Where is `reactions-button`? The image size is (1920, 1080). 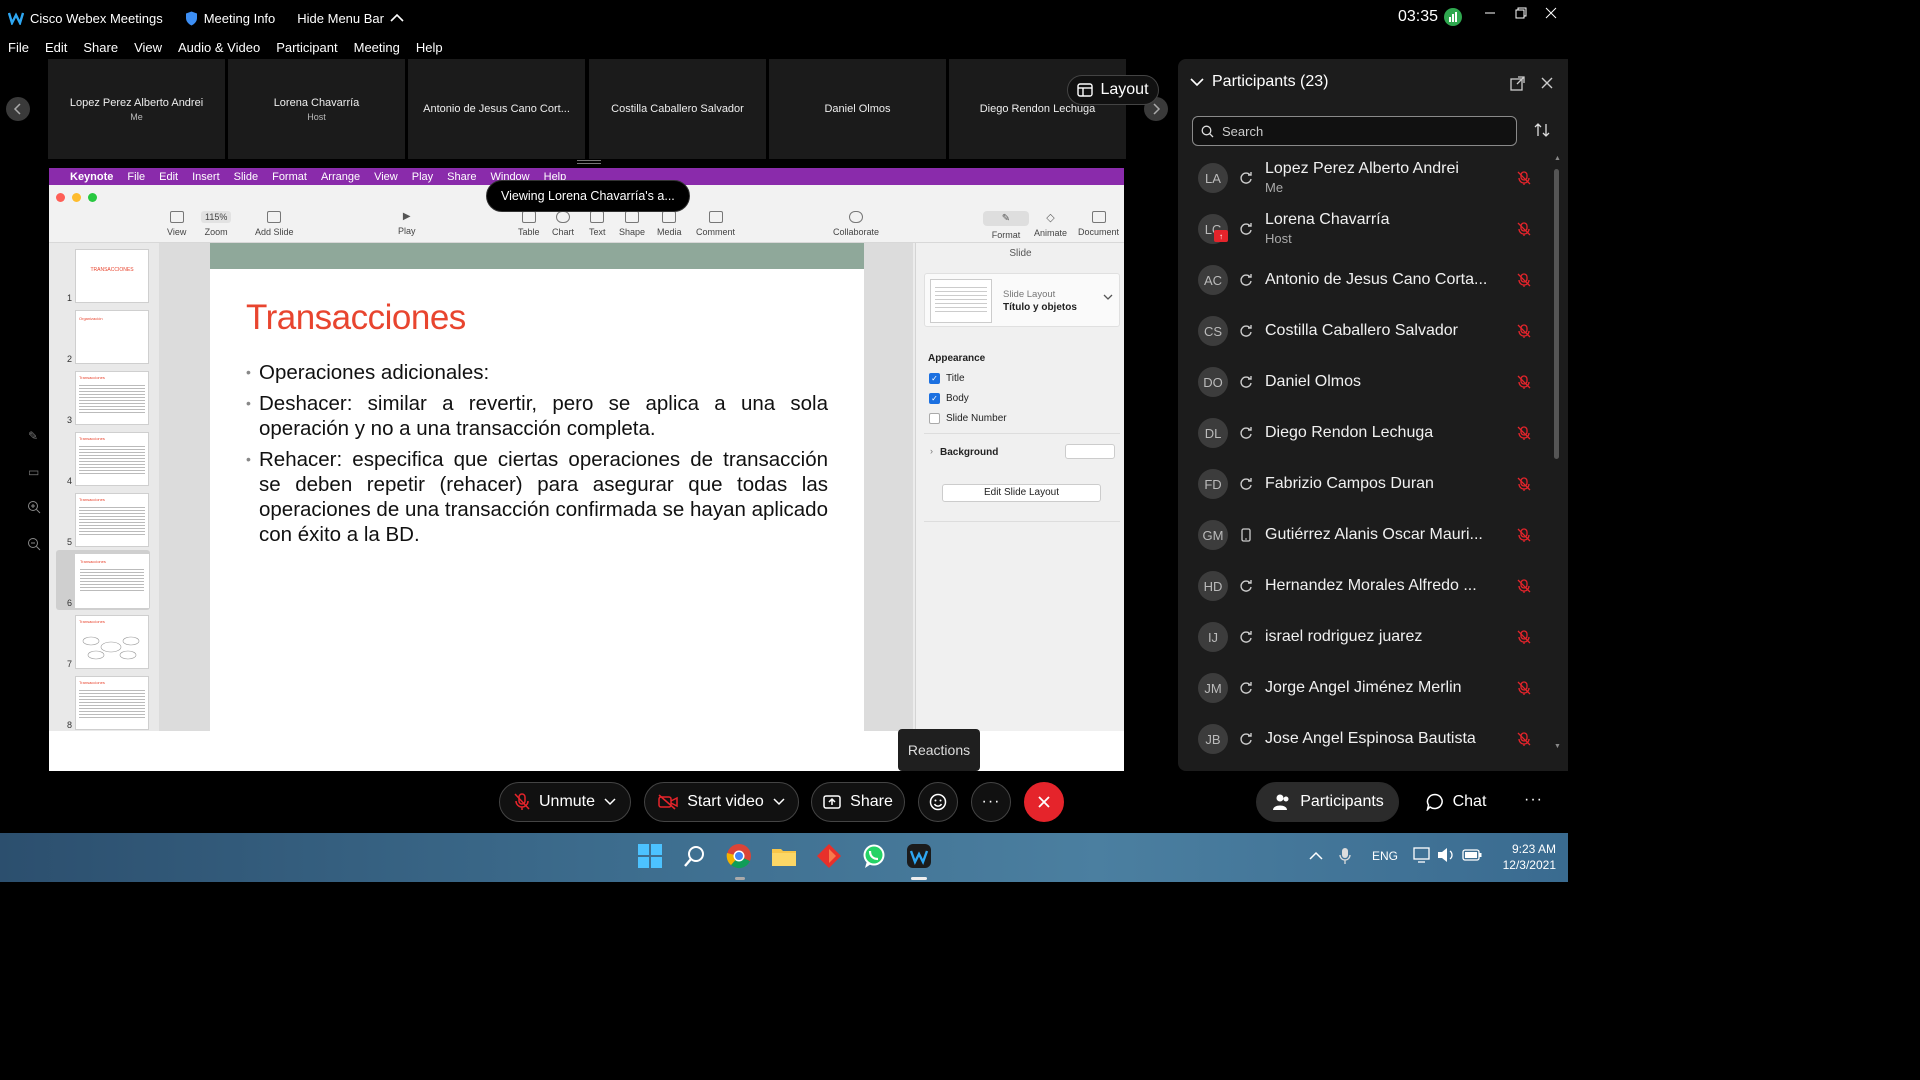 reactions-button is located at coordinates (938, 802).